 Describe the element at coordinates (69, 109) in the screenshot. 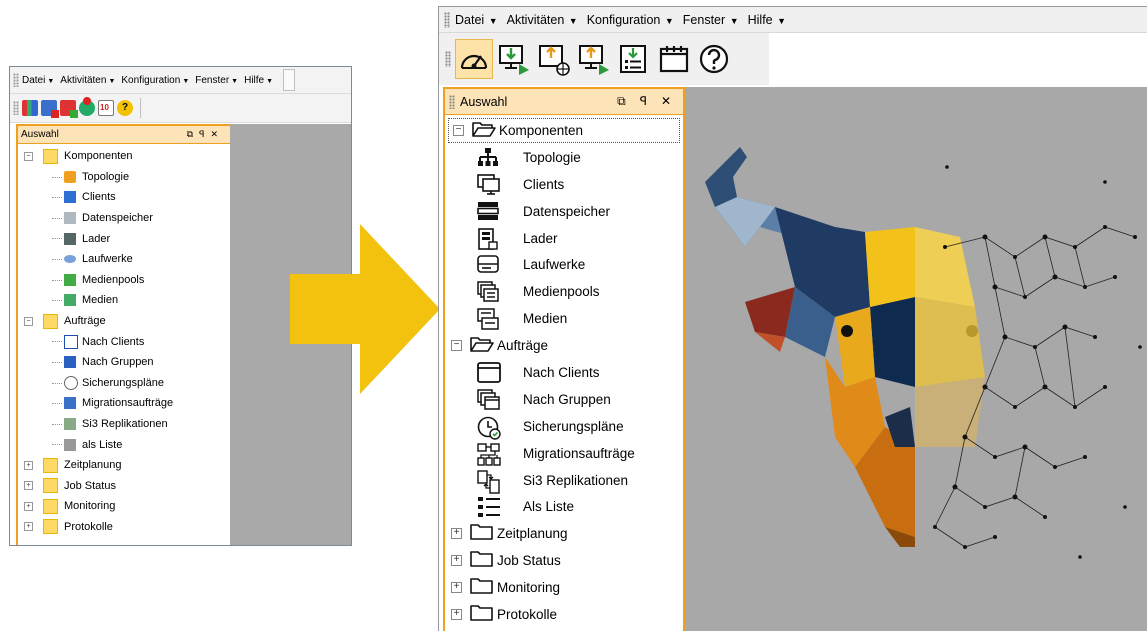

I see `export-icon` at that location.